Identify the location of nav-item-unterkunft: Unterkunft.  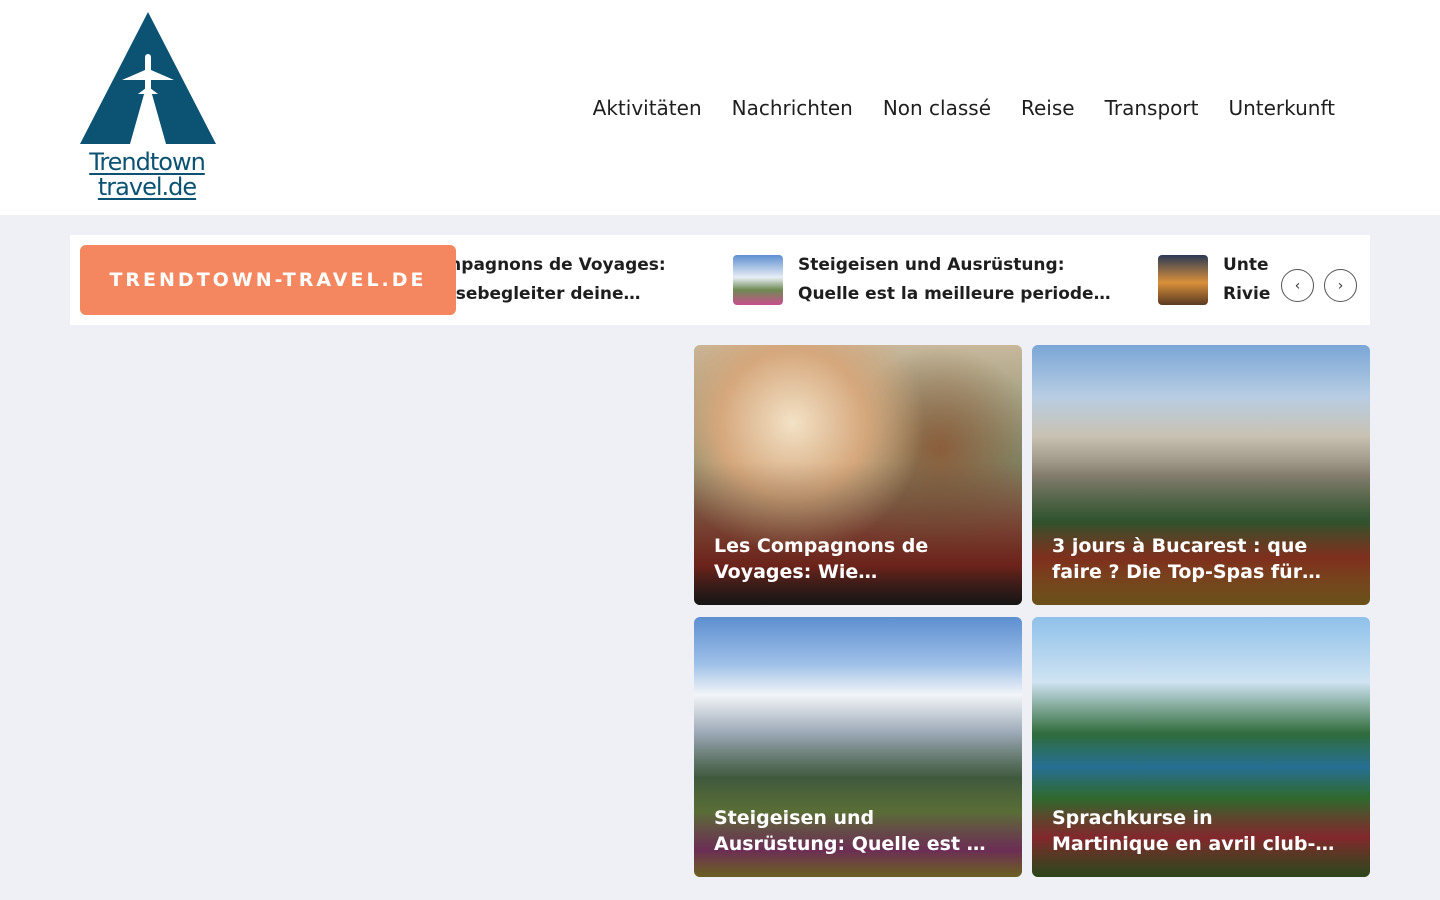
(1281, 108).